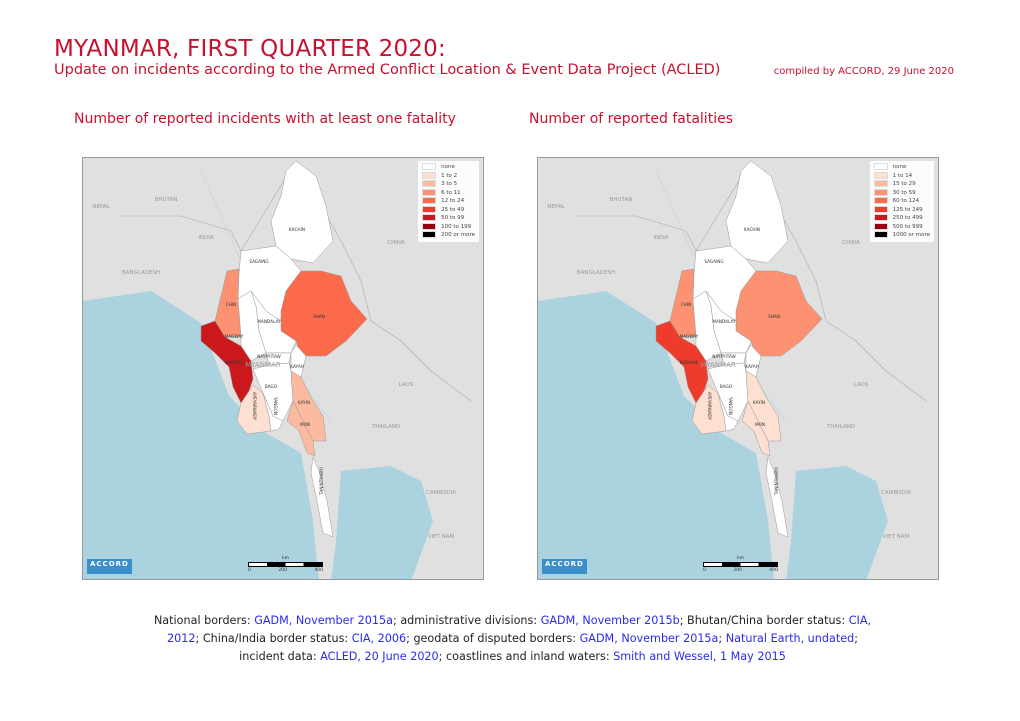  Describe the element at coordinates (448, 210) in the screenshot. I see `legend-item: 25 to 49` at that location.